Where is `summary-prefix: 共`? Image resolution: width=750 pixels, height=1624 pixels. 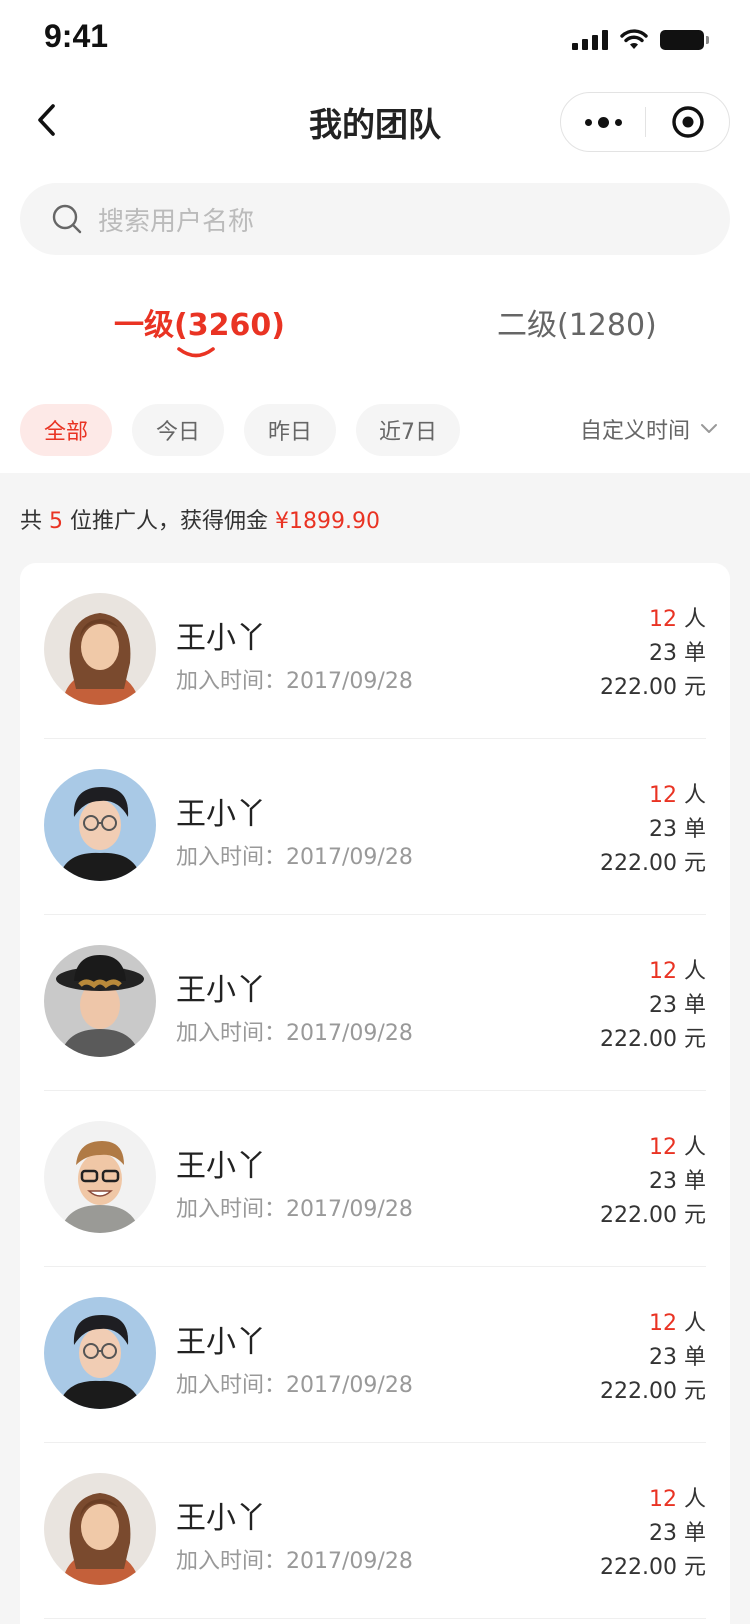
summary-prefix: 共 is located at coordinates (31, 521).